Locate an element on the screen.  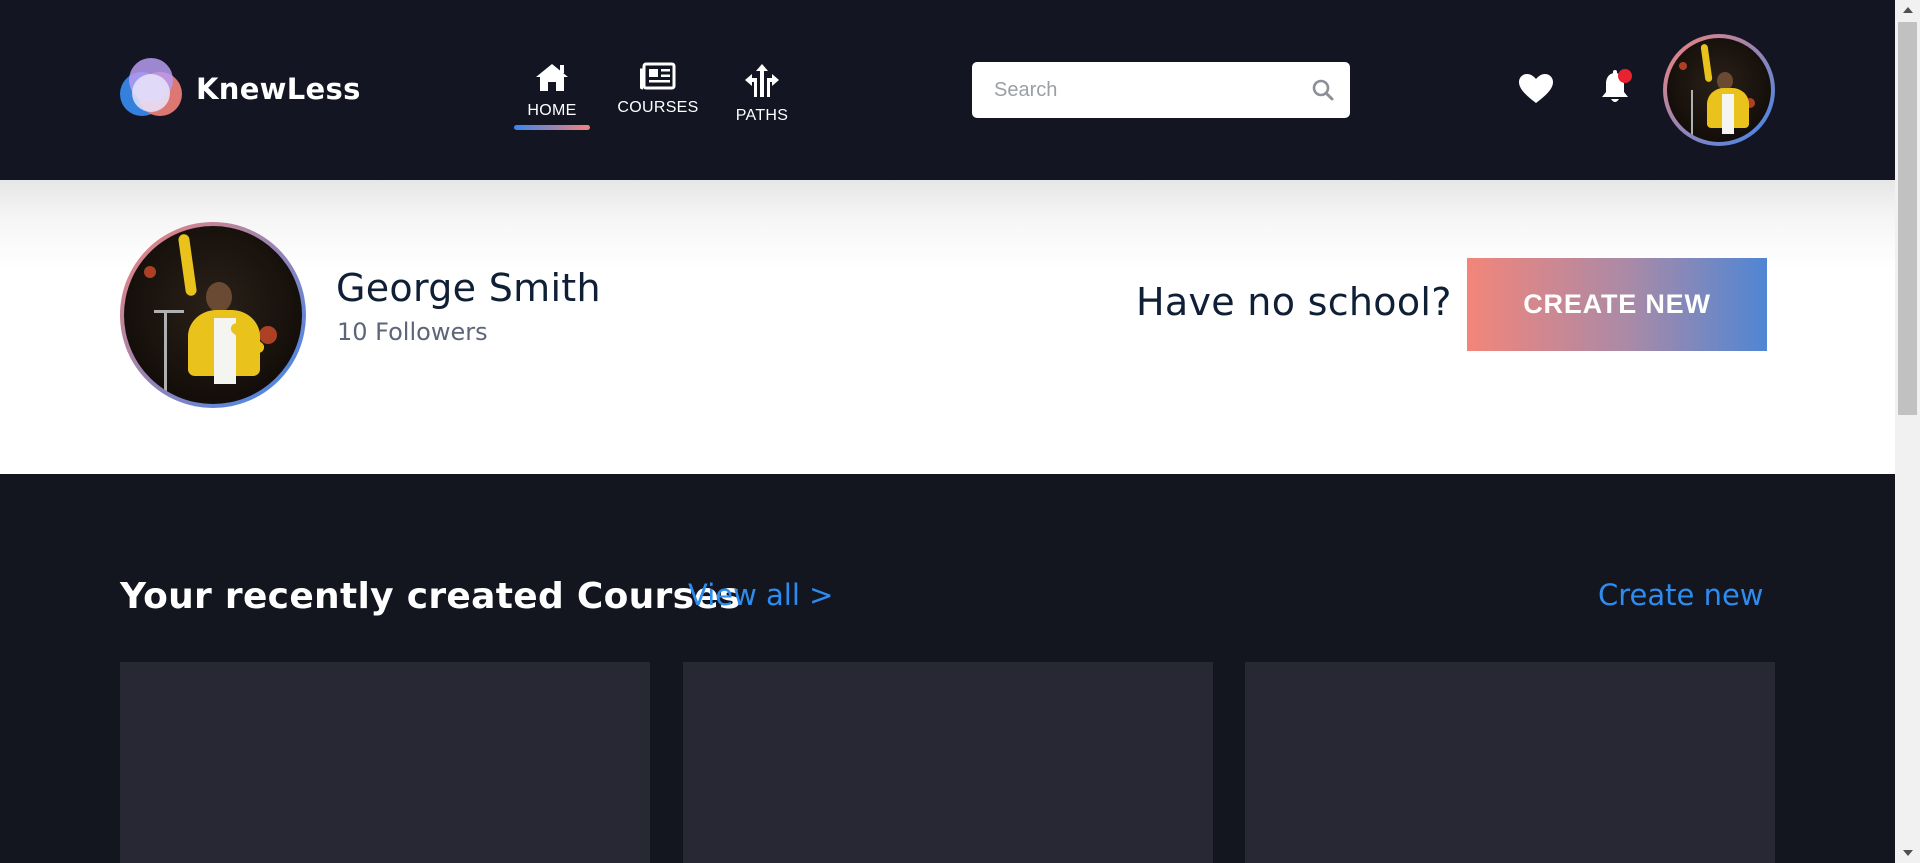
nav-paths-label: PATHS is located at coordinates (762, 115).